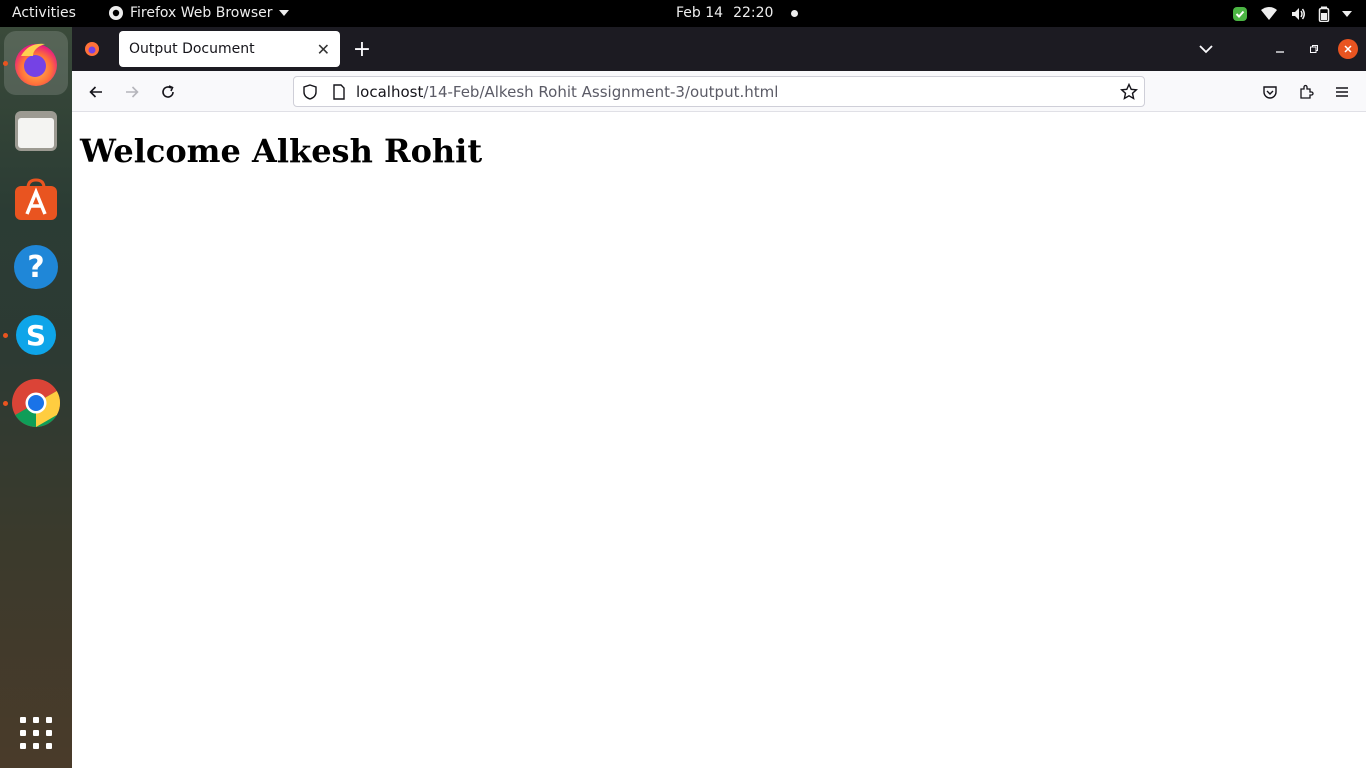  I want to click on back-arrow-icon, so click(95, 92).